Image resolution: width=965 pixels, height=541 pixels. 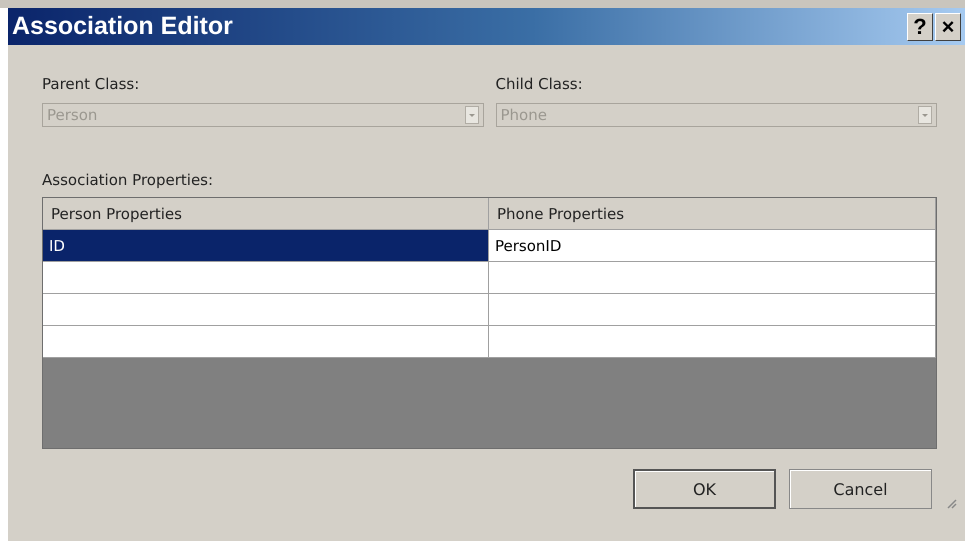 What do you see at coordinates (128, 180) in the screenshot?
I see `section-label: Association Properties:` at bounding box center [128, 180].